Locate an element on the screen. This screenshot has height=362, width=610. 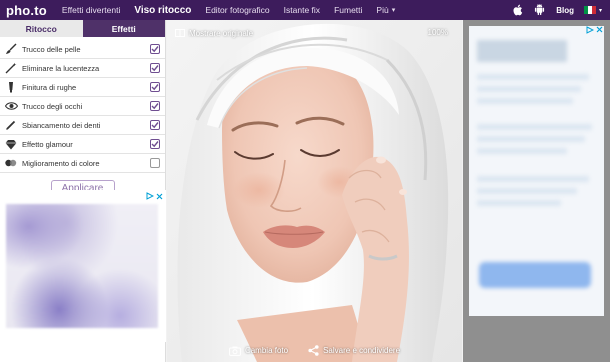
brush-icon is located at coordinates (11, 49).